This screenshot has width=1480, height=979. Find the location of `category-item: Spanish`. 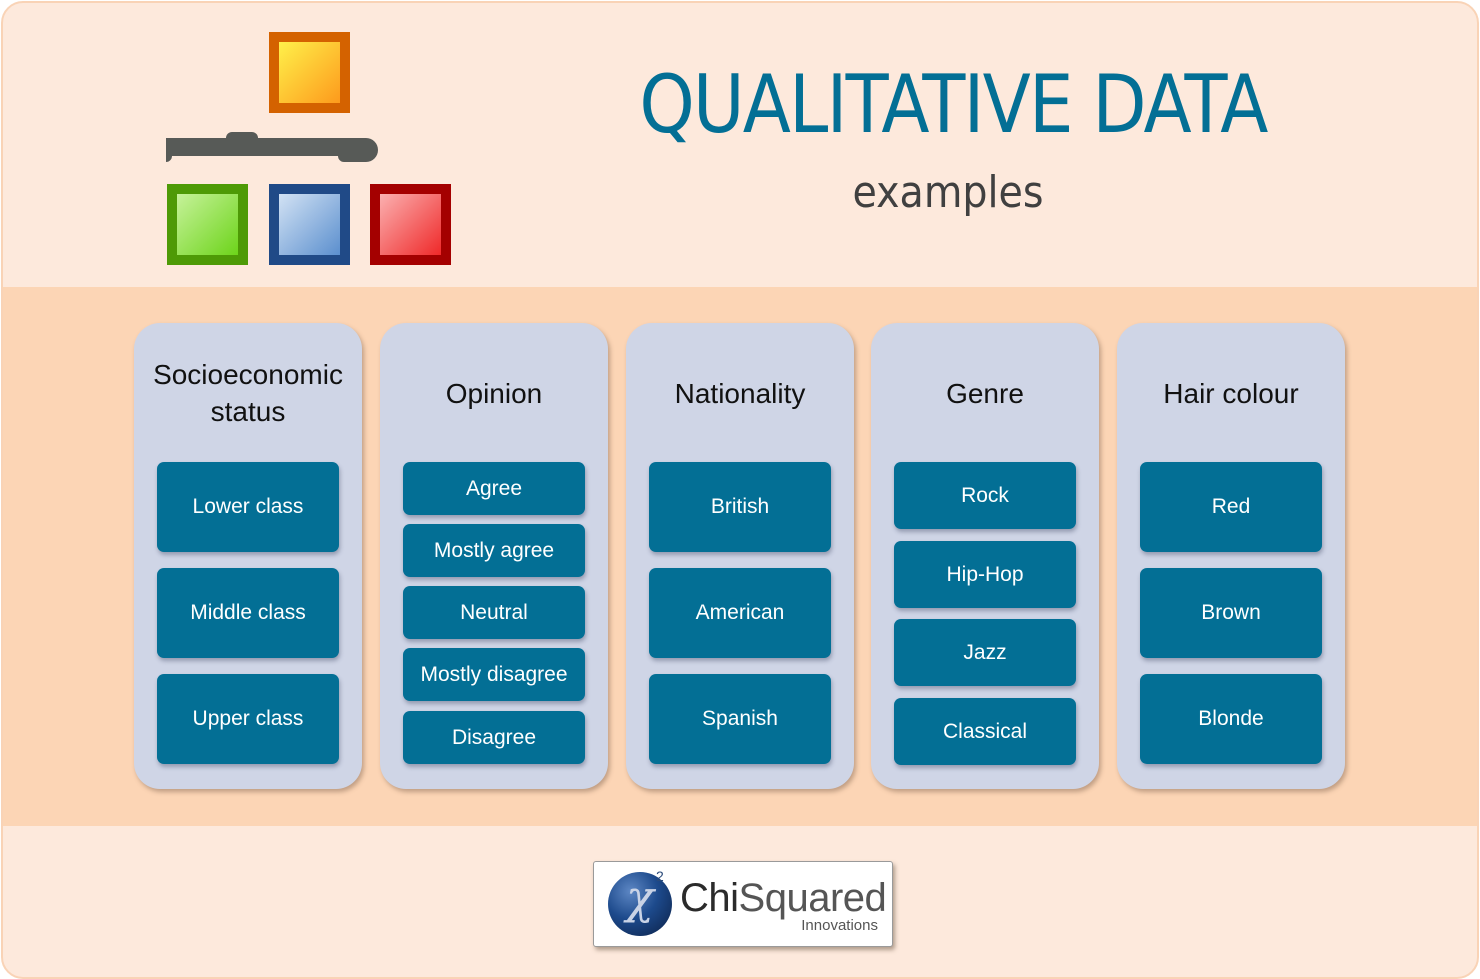

category-item: Spanish is located at coordinates (740, 719).